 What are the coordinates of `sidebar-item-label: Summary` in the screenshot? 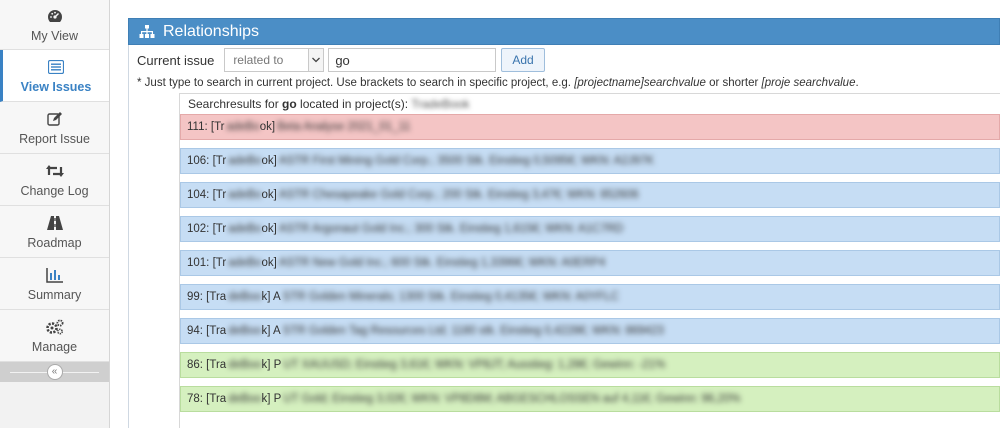 It's located at (54, 294).